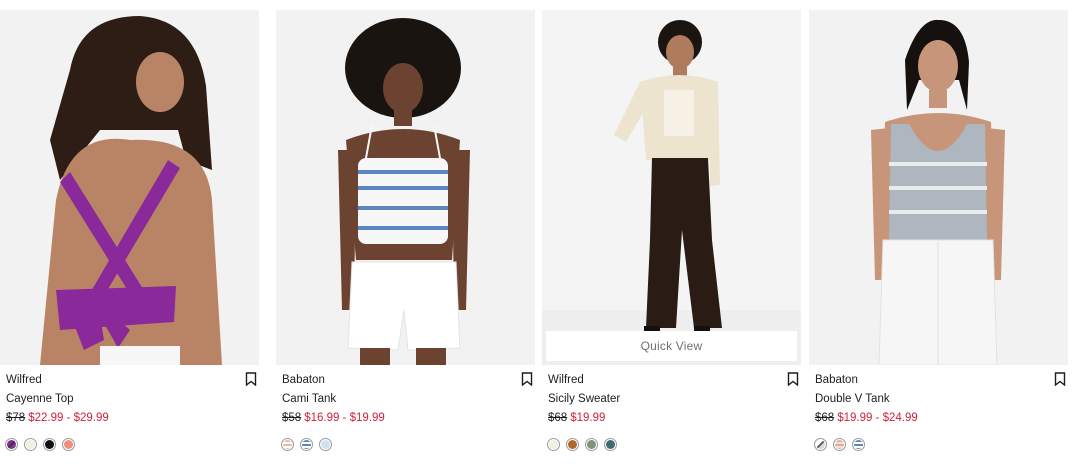  What do you see at coordinates (572, 444) in the screenshot?
I see `swatch-rust` at bounding box center [572, 444].